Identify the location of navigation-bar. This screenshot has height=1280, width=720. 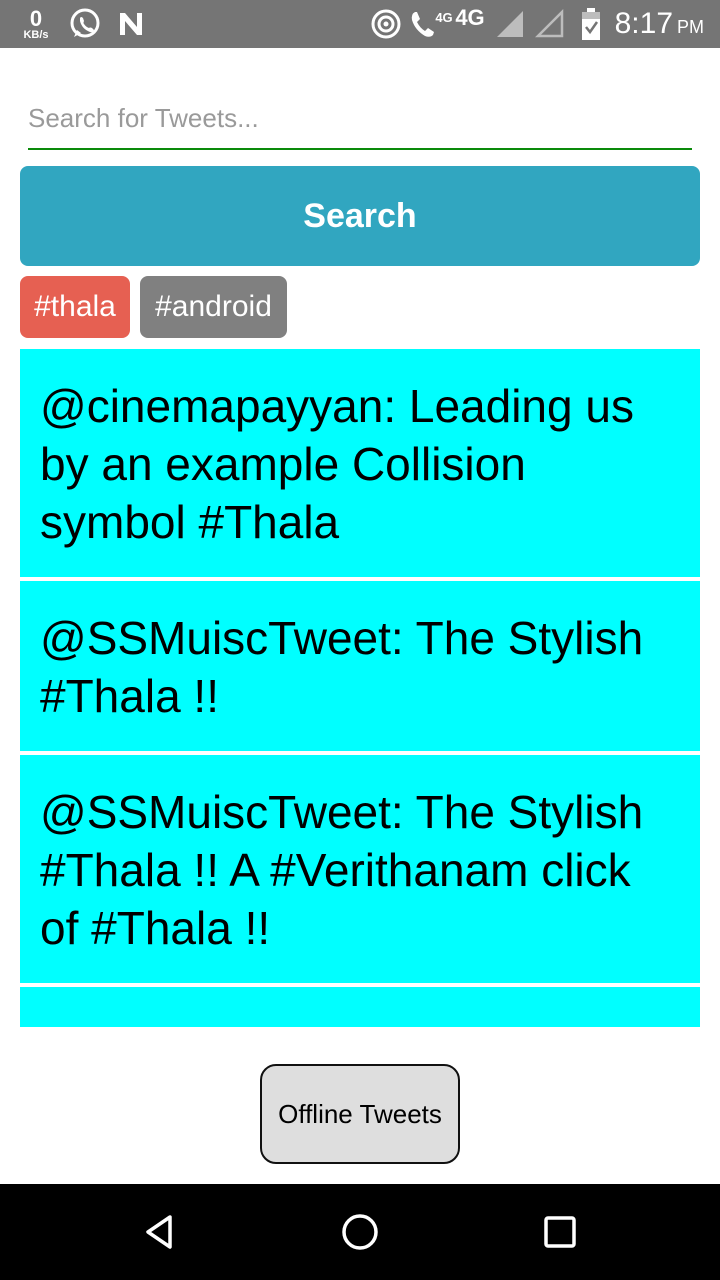
(360, 1232).